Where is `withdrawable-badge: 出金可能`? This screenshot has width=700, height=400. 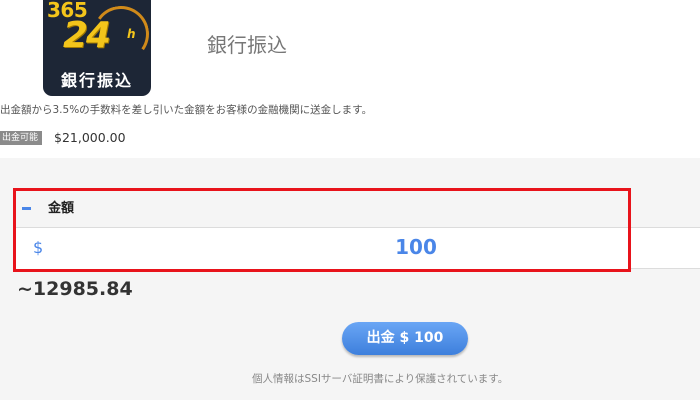 withdrawable-badge: 出金可能 is located at coordinates (21, 138).